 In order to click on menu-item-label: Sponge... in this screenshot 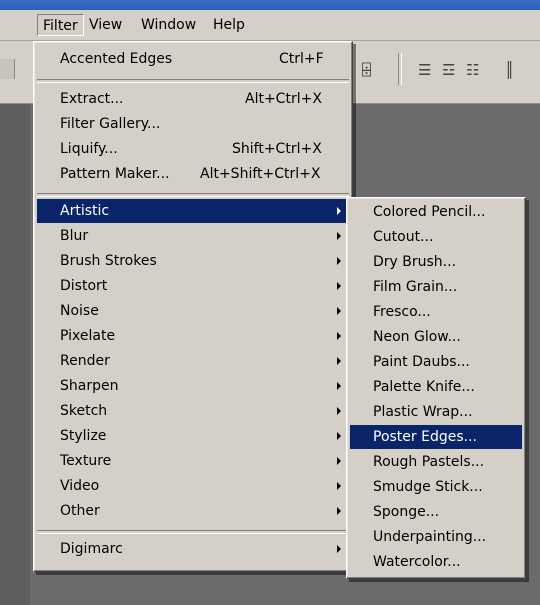, I will do `click(406, 512)`.